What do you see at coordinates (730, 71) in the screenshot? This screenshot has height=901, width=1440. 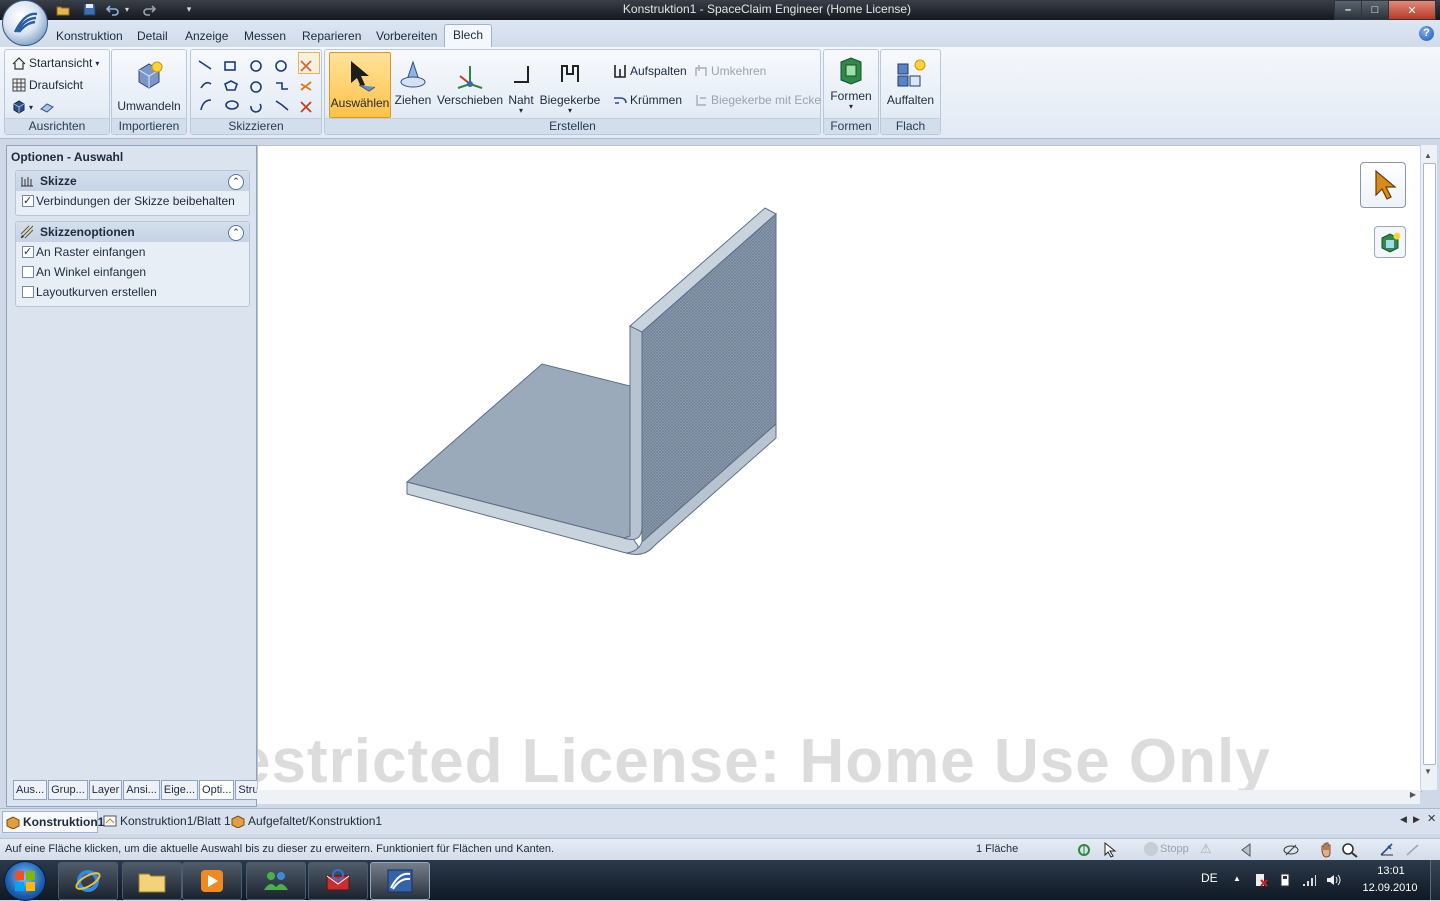 I see `umkehren-button: Umkehren` at bounding box center [730, 71].